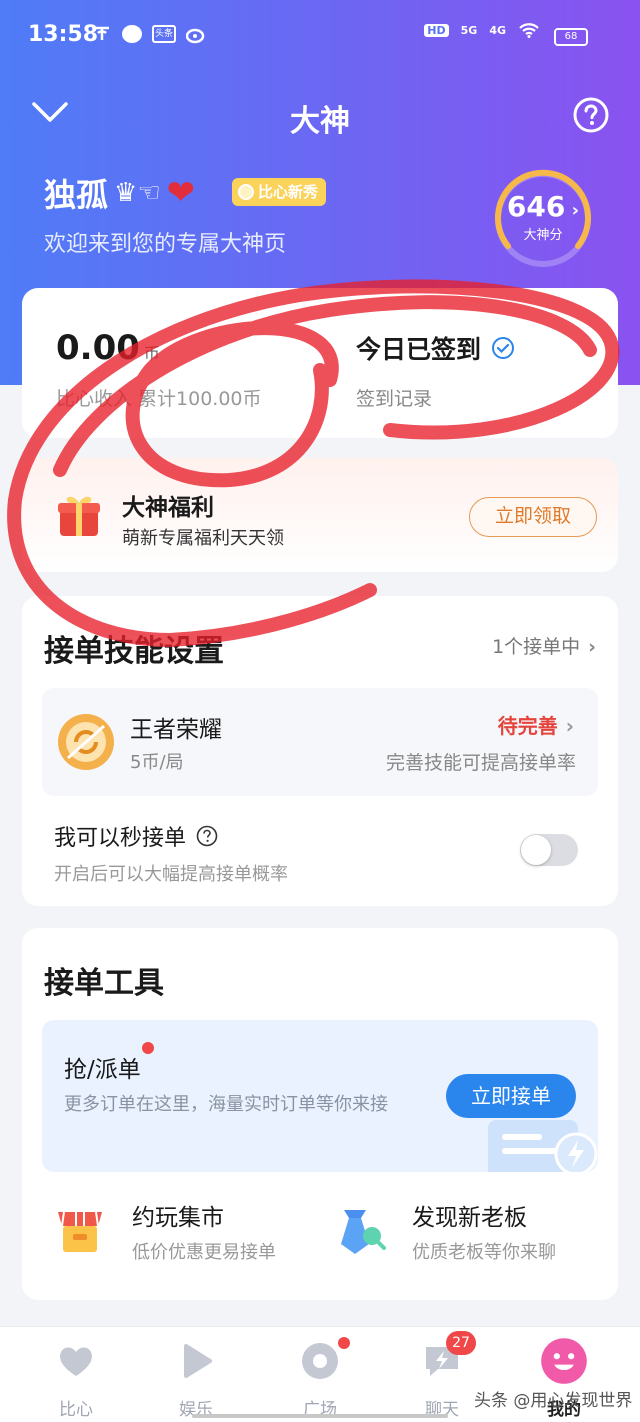 The height and width of the screenshot is (1422, 640). Describe the element at coordinates (320, 363) in the screenshot. I see `income-card: 0.00 币 比心收入 累计100.00币 今日已签到 签到记录` at that location.